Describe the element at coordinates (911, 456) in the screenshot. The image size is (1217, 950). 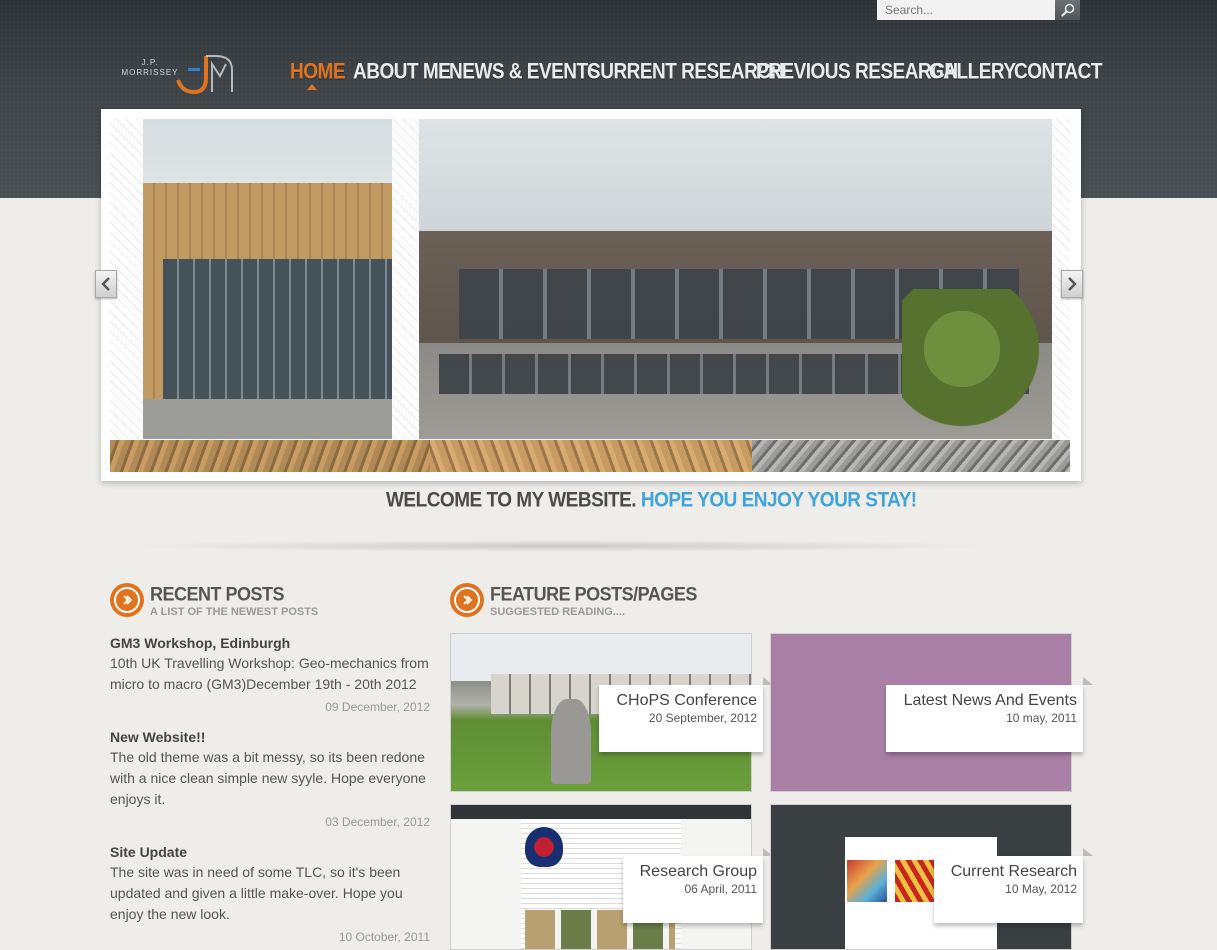
I see `texture-thumb-gravel` at that location.